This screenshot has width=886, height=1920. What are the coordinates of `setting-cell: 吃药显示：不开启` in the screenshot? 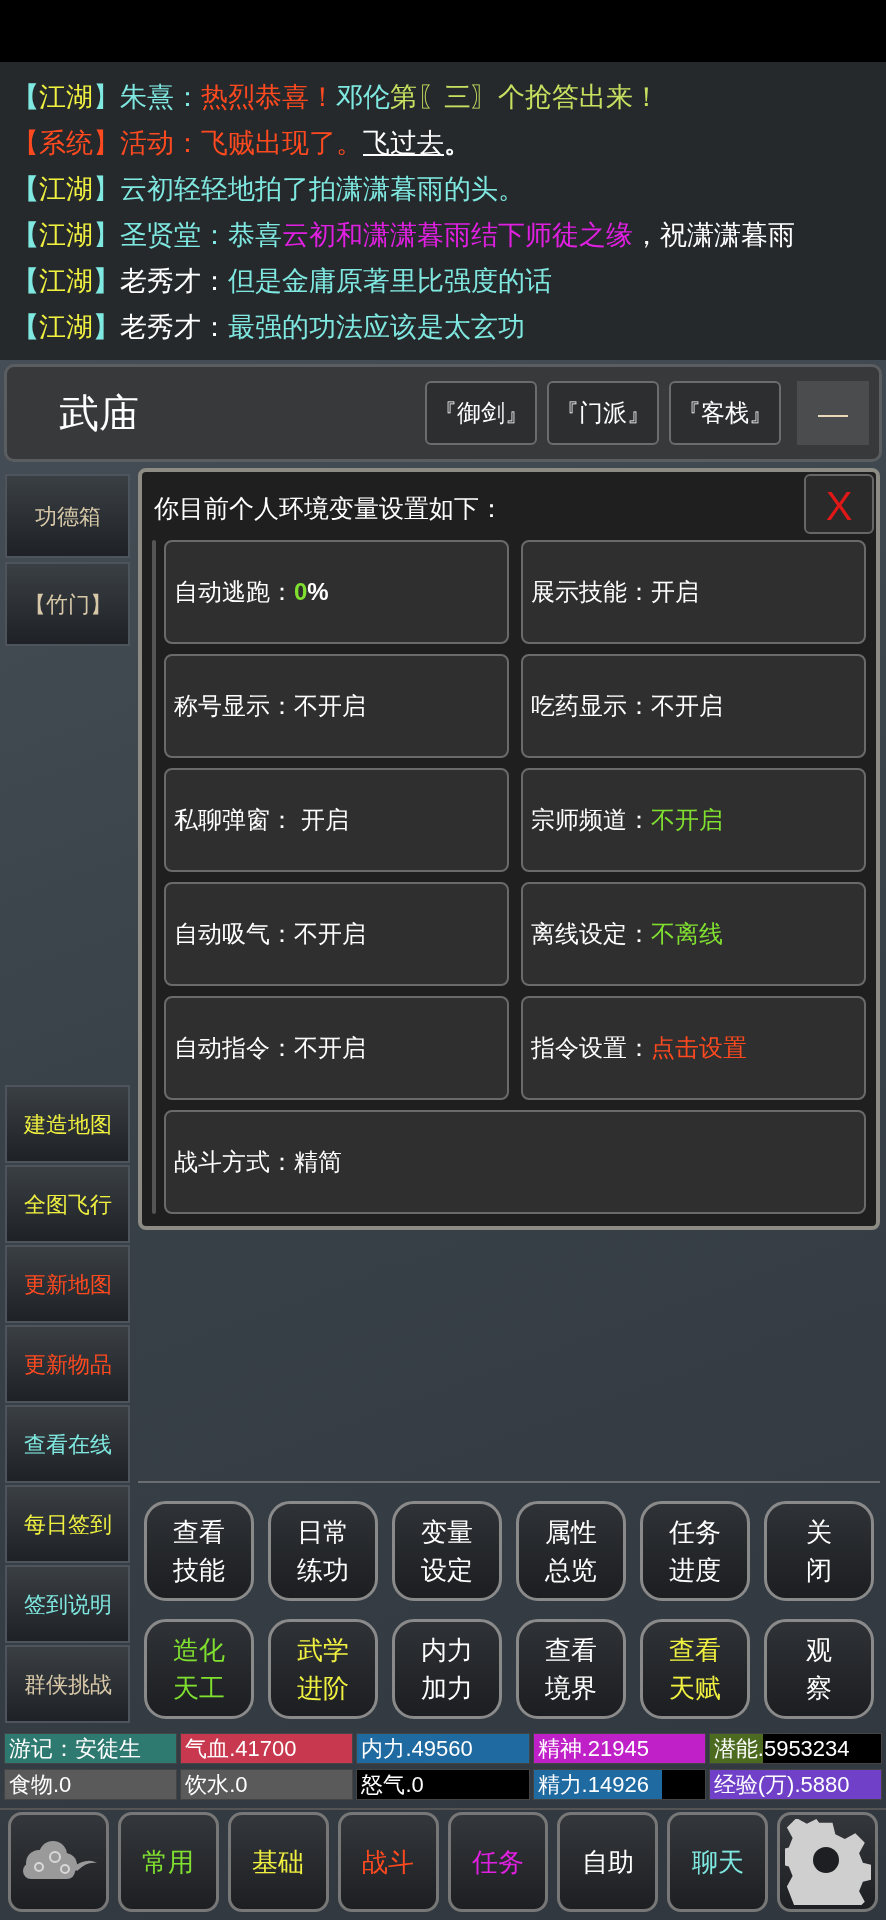 It's located at (693, 706).